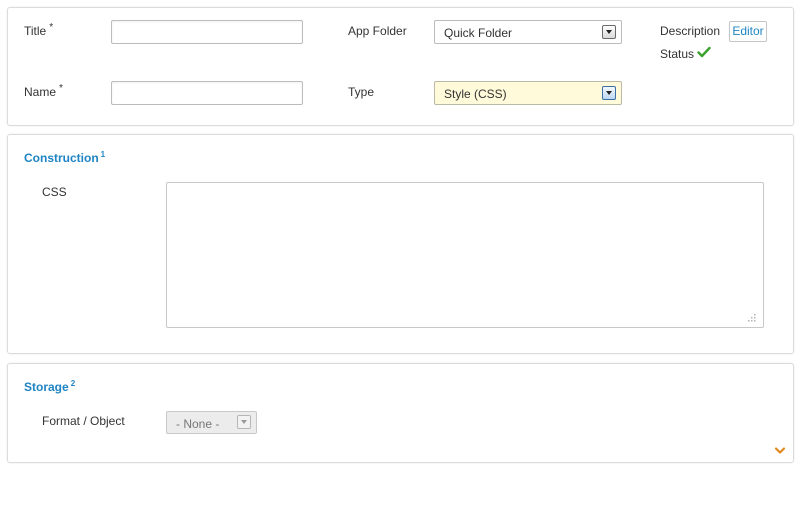  I want to click on name-input, so click(207, 93).